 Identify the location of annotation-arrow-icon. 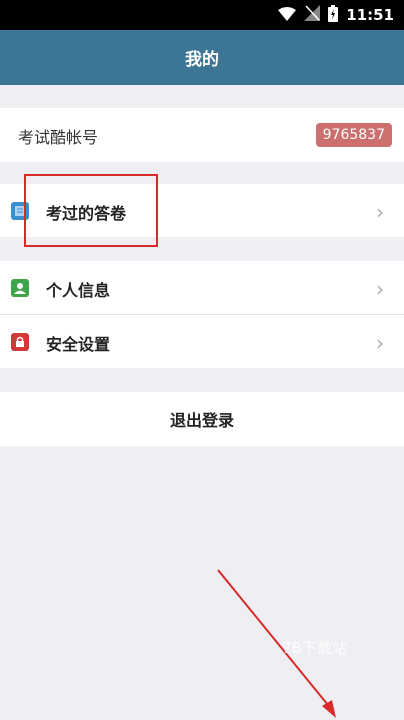
(276, 643).